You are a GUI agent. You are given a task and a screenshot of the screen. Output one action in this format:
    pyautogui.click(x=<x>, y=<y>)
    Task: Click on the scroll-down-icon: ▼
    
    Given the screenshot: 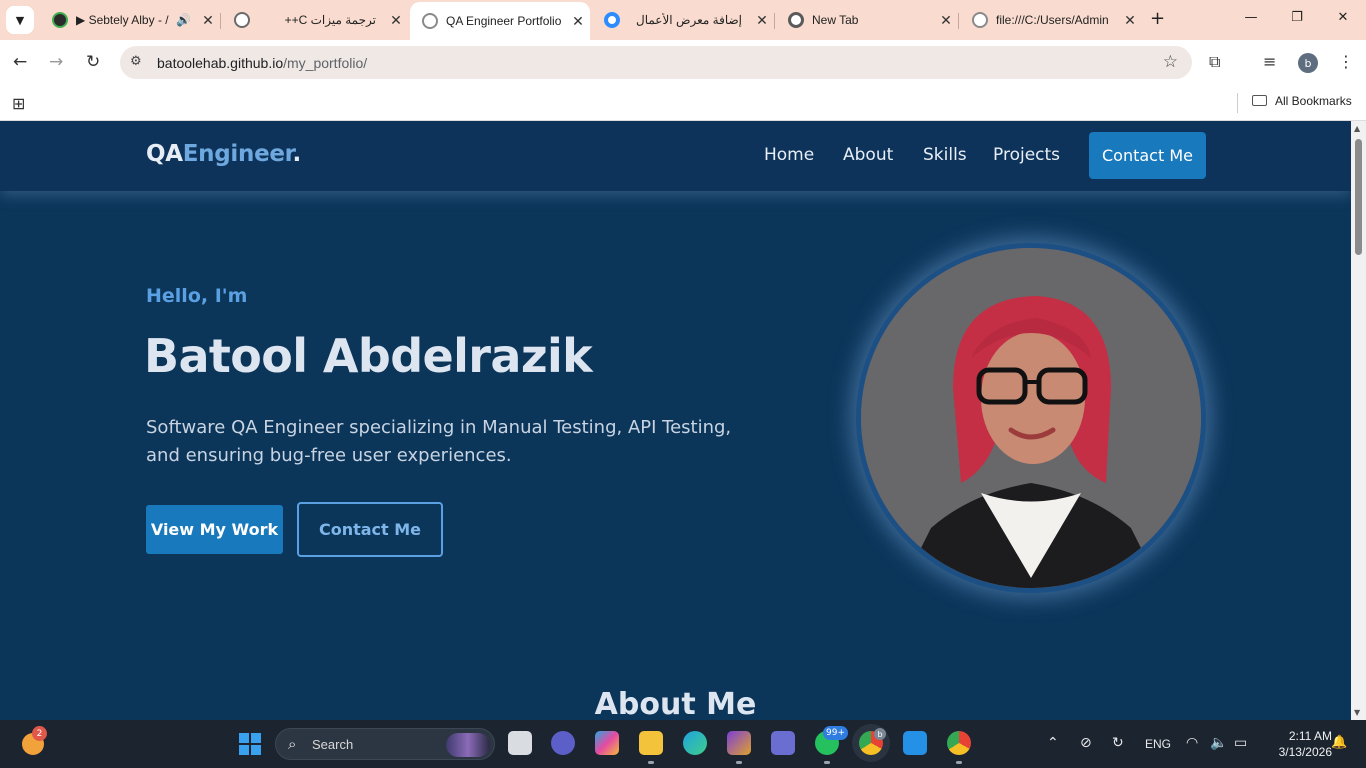 What is the action you would take?
    pyautogui.click(x=1357, y=712)
    